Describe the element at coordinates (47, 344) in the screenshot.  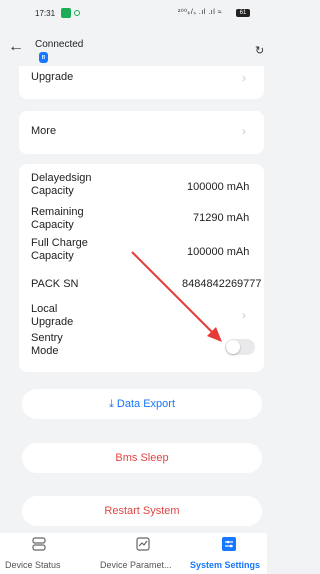
I see `sentry-mode-label: Sentry Mode` at that location.